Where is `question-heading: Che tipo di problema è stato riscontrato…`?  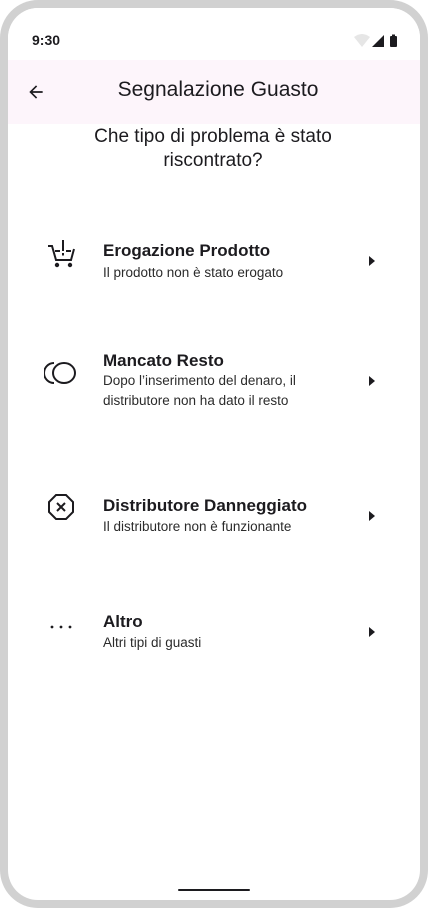
question-heading: Che tipo di problema è stato riscontrato… is located at coordinates (213, 148).